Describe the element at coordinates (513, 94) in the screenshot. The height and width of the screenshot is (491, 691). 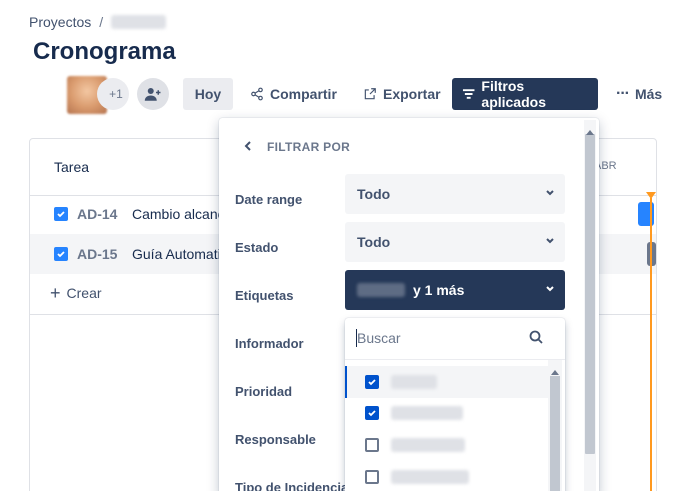
I see `filters-button-label: Filtros aplicados` at that location.